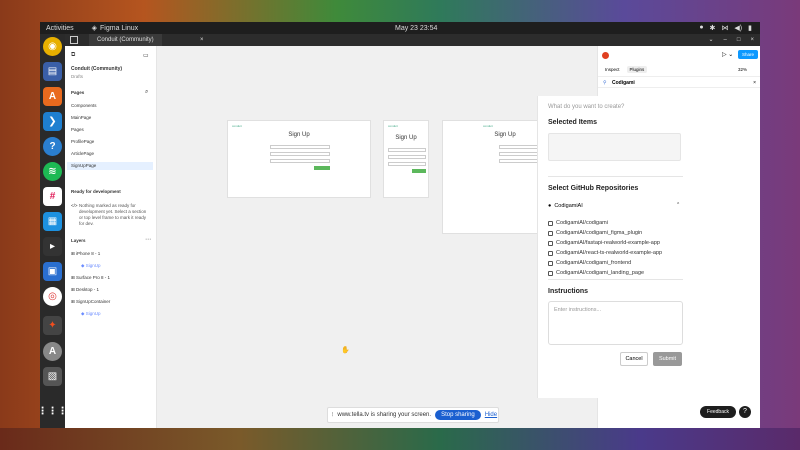 This screenshot has height=450, width=800. Describe the element at coordinates (60, 28) in the screenshot. I see `activities-button: Activities` at that location.